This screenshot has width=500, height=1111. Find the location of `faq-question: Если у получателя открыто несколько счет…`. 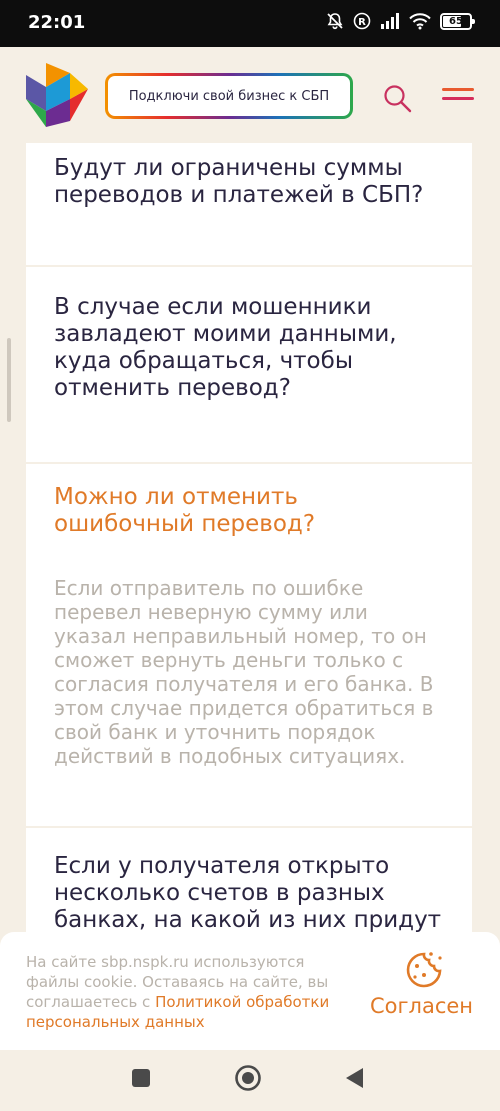

faq-question: Если у получателя открыто несколько счет… is located at coordinates (248, 893).